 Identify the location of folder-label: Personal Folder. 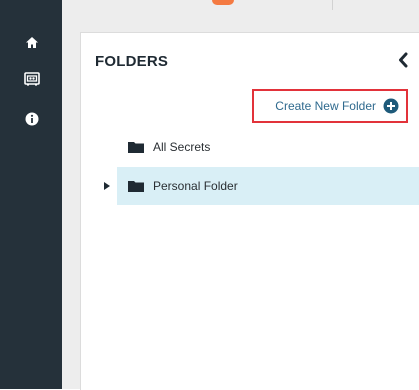
(195, 186).